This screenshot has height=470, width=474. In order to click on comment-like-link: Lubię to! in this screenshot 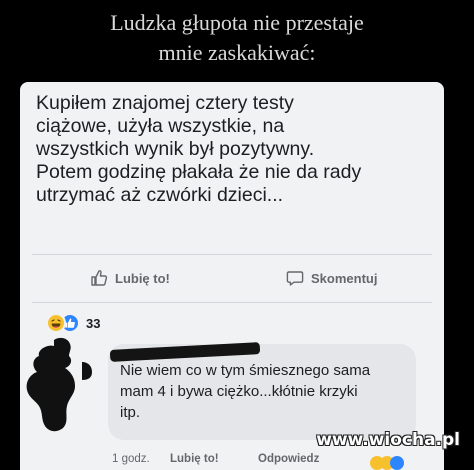, I will do `click(194, 459)`.